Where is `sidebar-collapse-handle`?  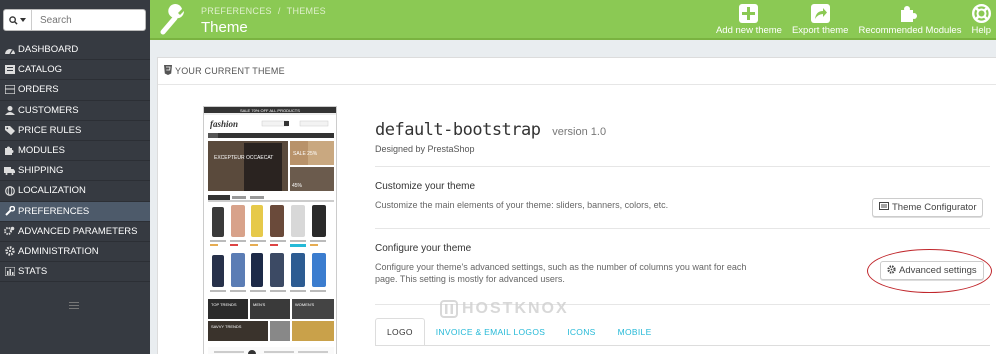 sidebar-collapse-handle is located at coordinates (74, 306).